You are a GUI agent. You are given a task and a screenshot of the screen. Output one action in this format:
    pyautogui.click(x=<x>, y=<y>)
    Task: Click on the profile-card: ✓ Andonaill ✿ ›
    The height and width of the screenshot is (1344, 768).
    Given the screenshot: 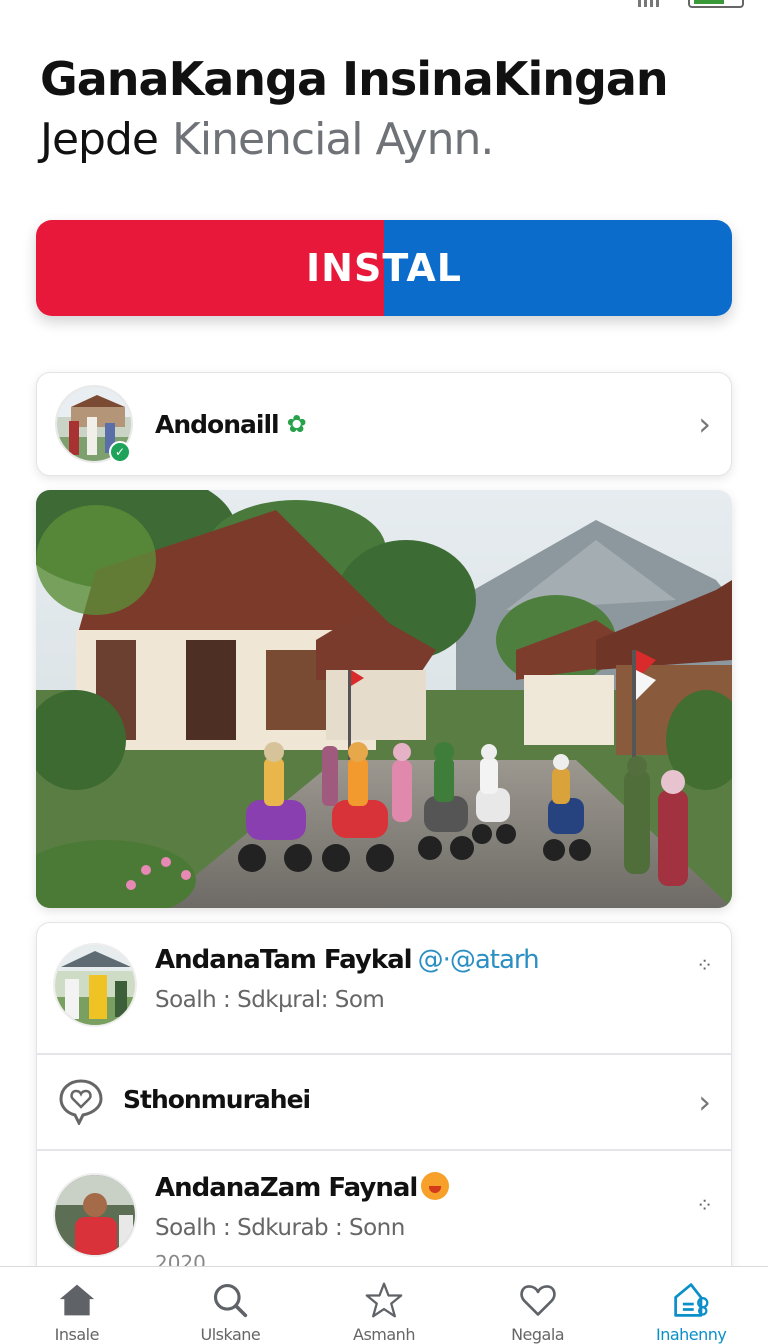 What is the action you would take?
    pyautogui.click(x=384, y=424)
    